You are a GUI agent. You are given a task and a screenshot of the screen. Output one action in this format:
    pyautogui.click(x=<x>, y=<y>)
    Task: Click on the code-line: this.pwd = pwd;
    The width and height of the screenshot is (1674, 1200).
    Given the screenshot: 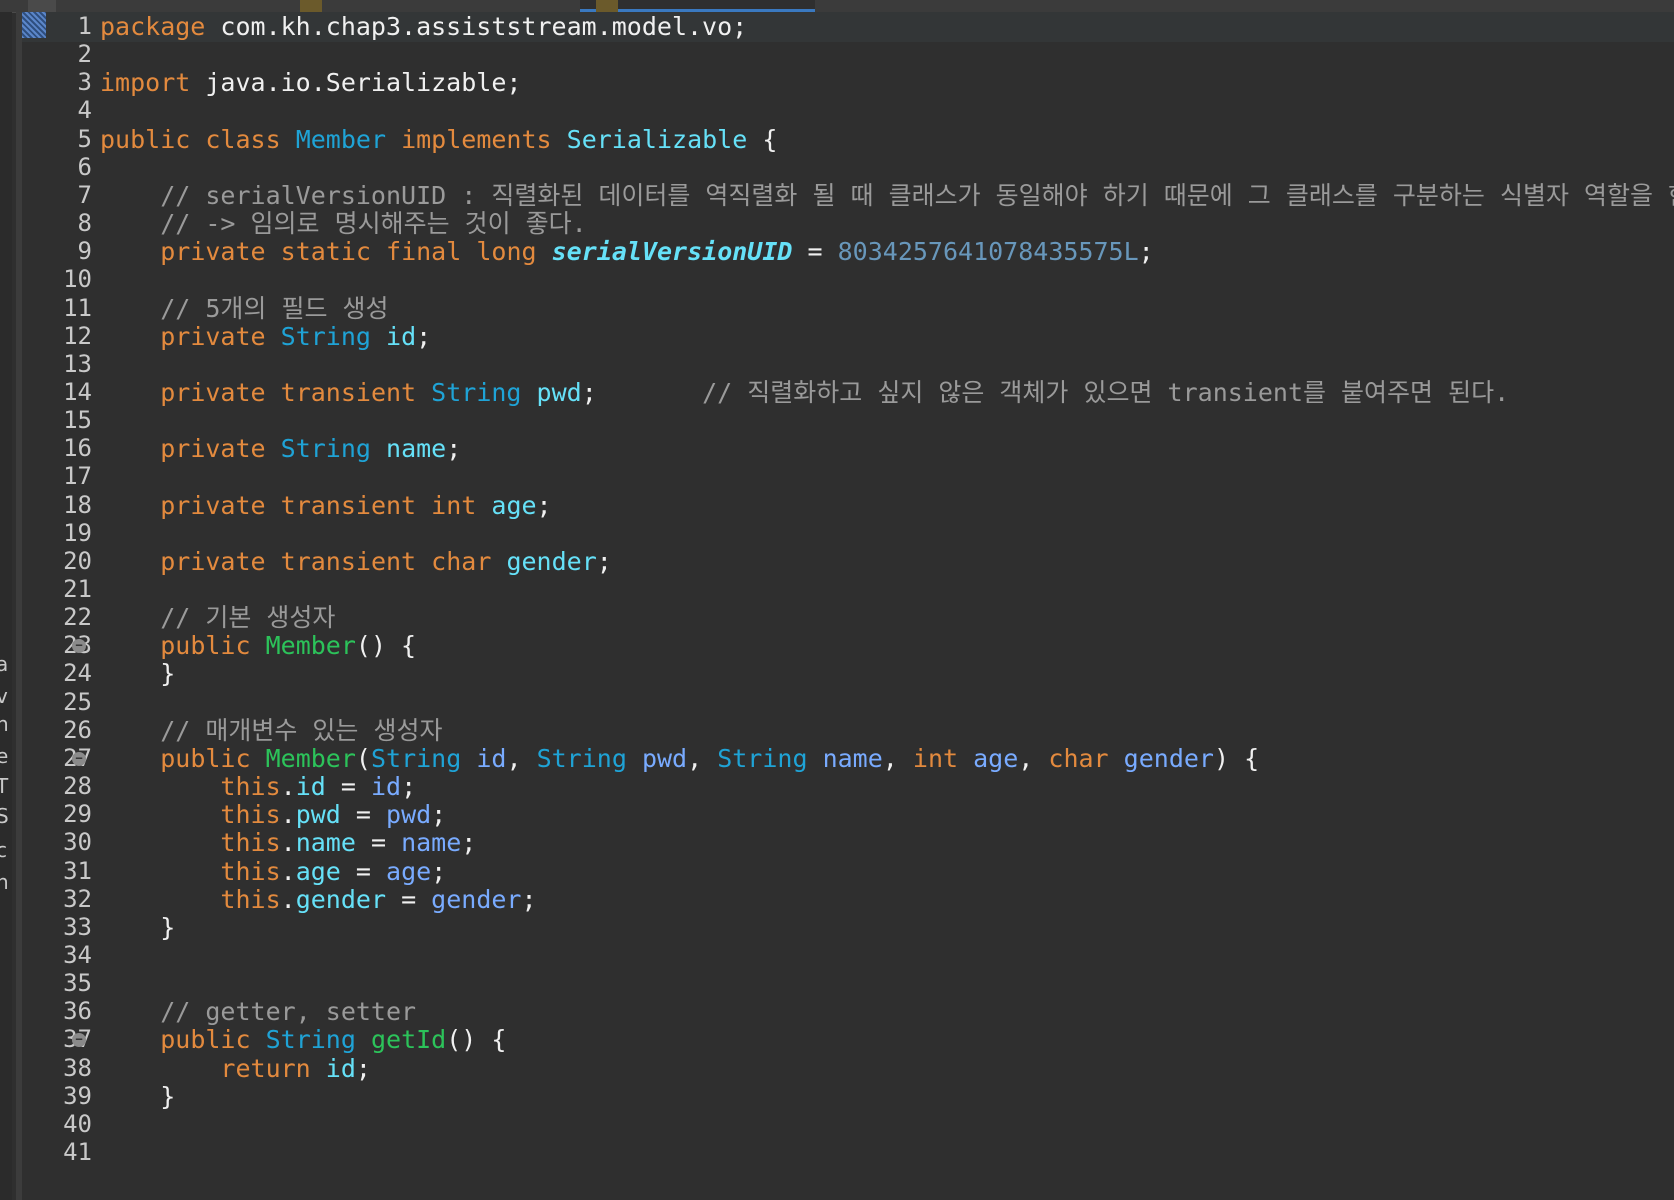 What is the action you would take?
    pyautogui.click(x=273, y=815)
    